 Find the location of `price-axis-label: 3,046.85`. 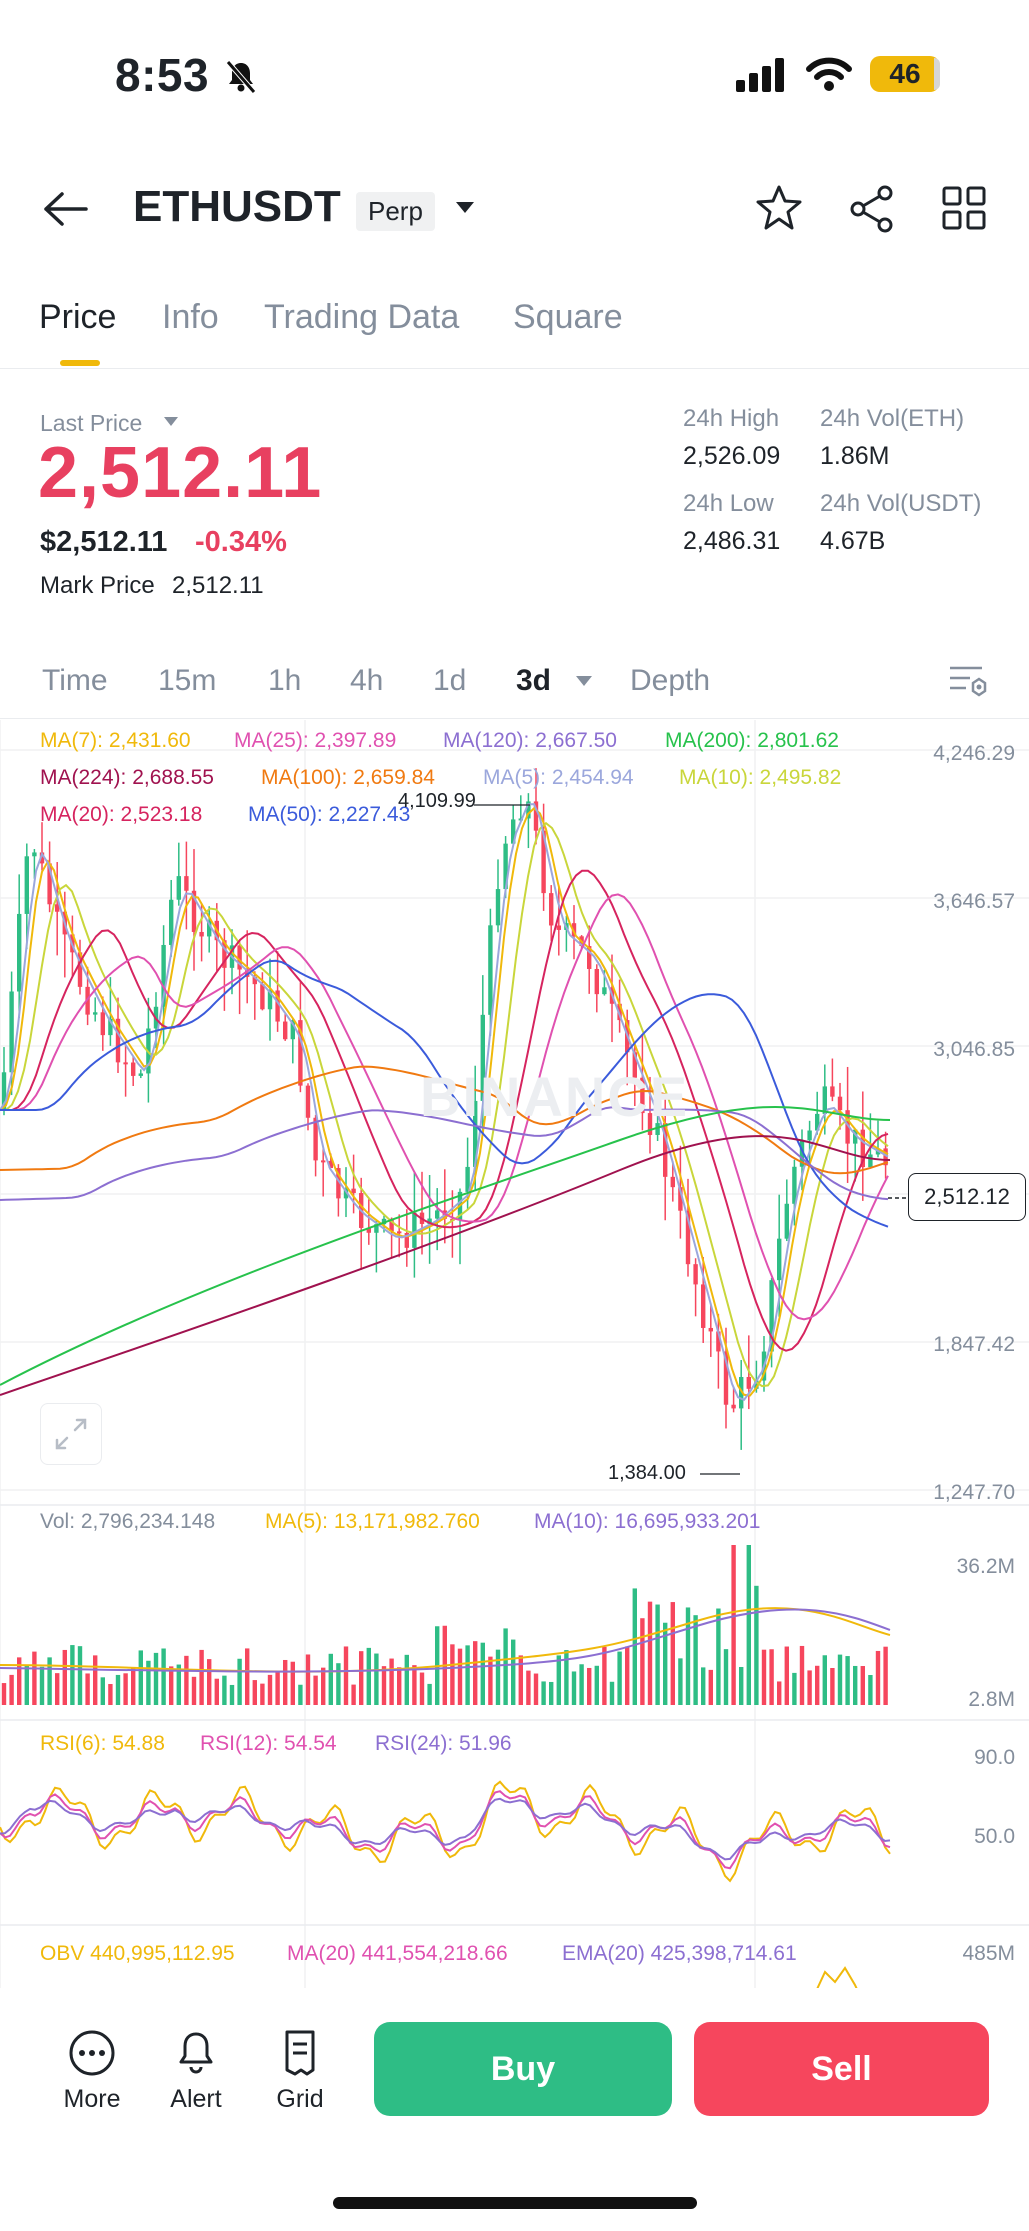

price-axis-label: 3,046.85 is located at coordinates (974, 1049).